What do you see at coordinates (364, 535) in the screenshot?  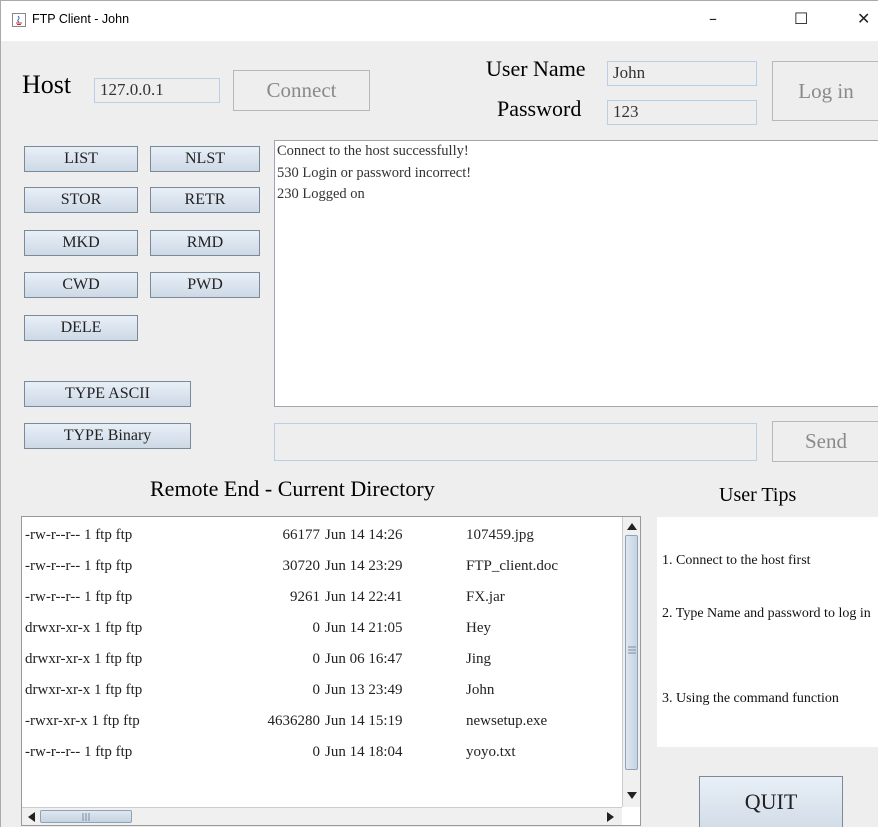 I see `file-date: Jun 14 14:26` at bounding box center [364, 535].